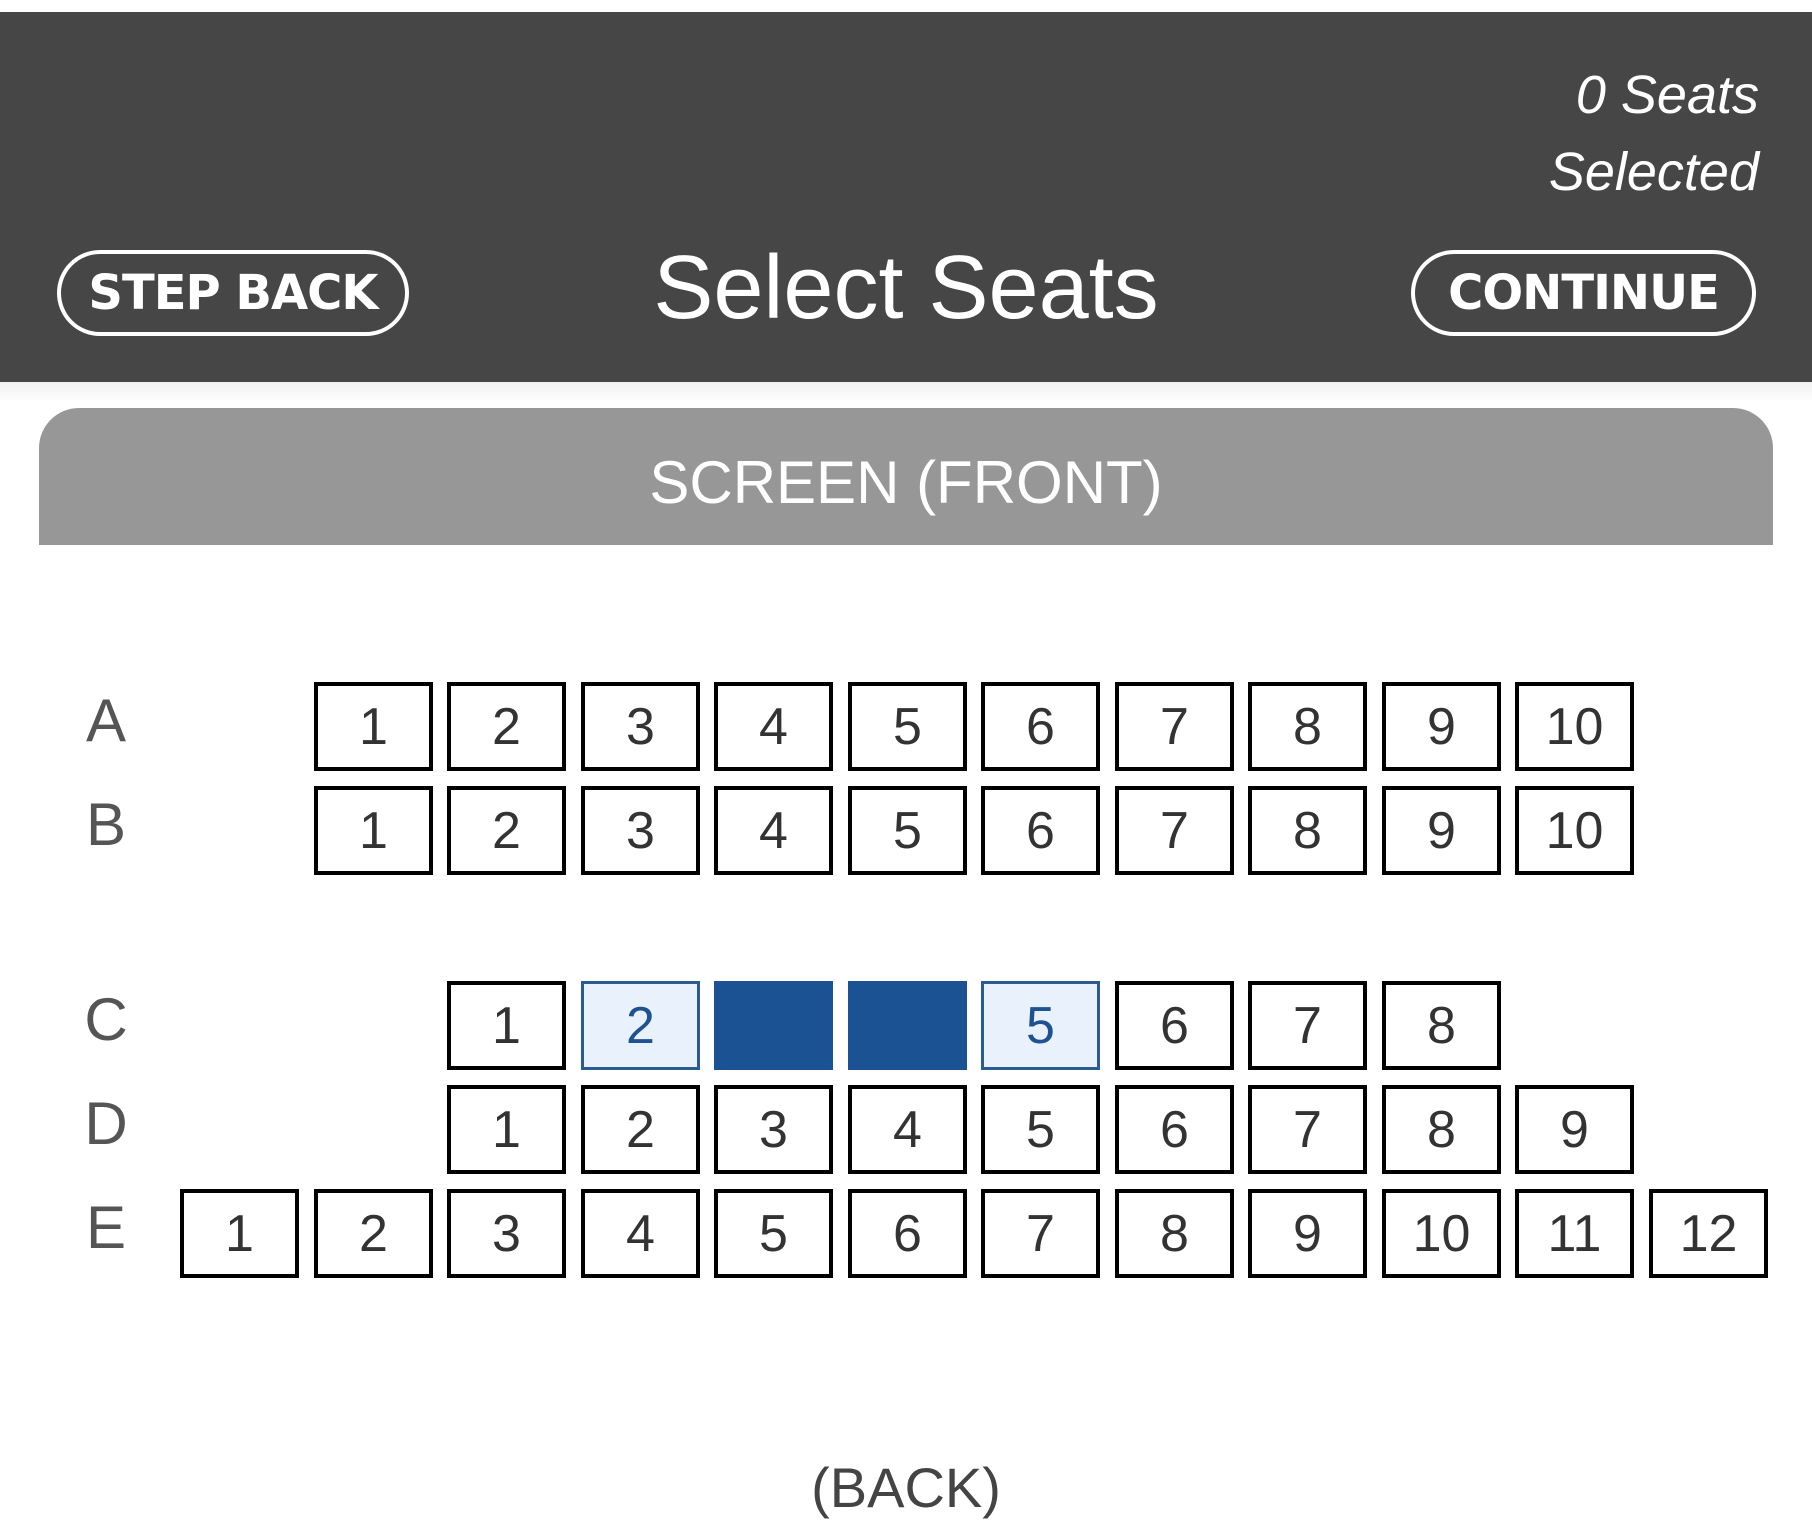  I want to click on seat-c5-selected: 5, so click(1040, 1025).